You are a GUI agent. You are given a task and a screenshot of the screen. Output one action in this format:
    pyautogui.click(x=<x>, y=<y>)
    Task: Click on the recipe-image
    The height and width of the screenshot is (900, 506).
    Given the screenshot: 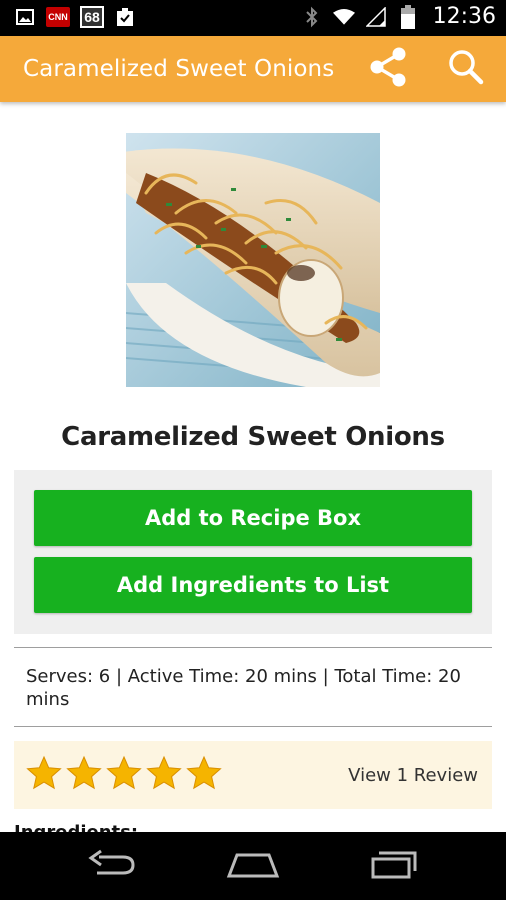 What is the action you would take?
    pyautogui.click(x=253, y=260)
    